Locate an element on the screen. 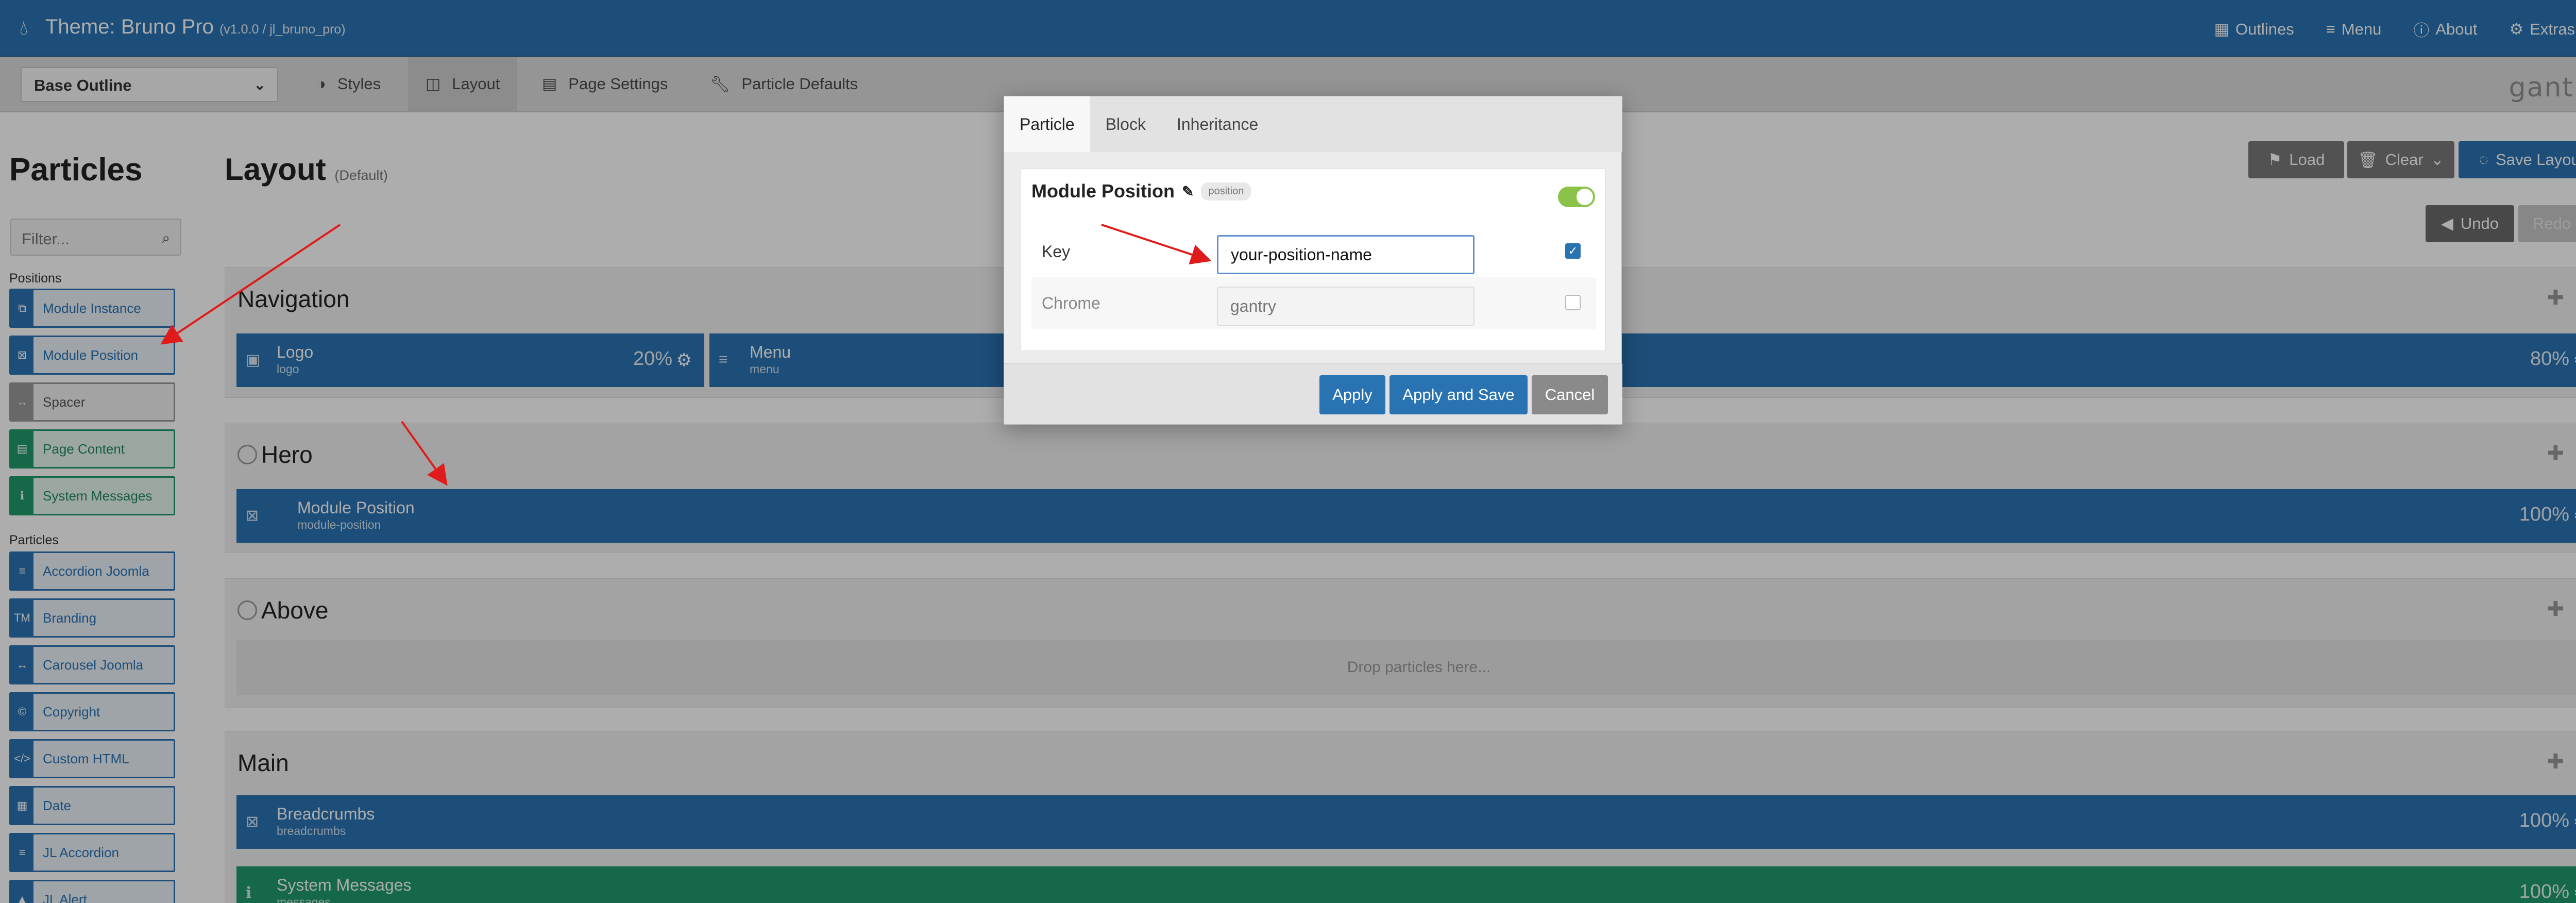  key-override-checkbox: ✓ is located at coordinates (1573, 251).